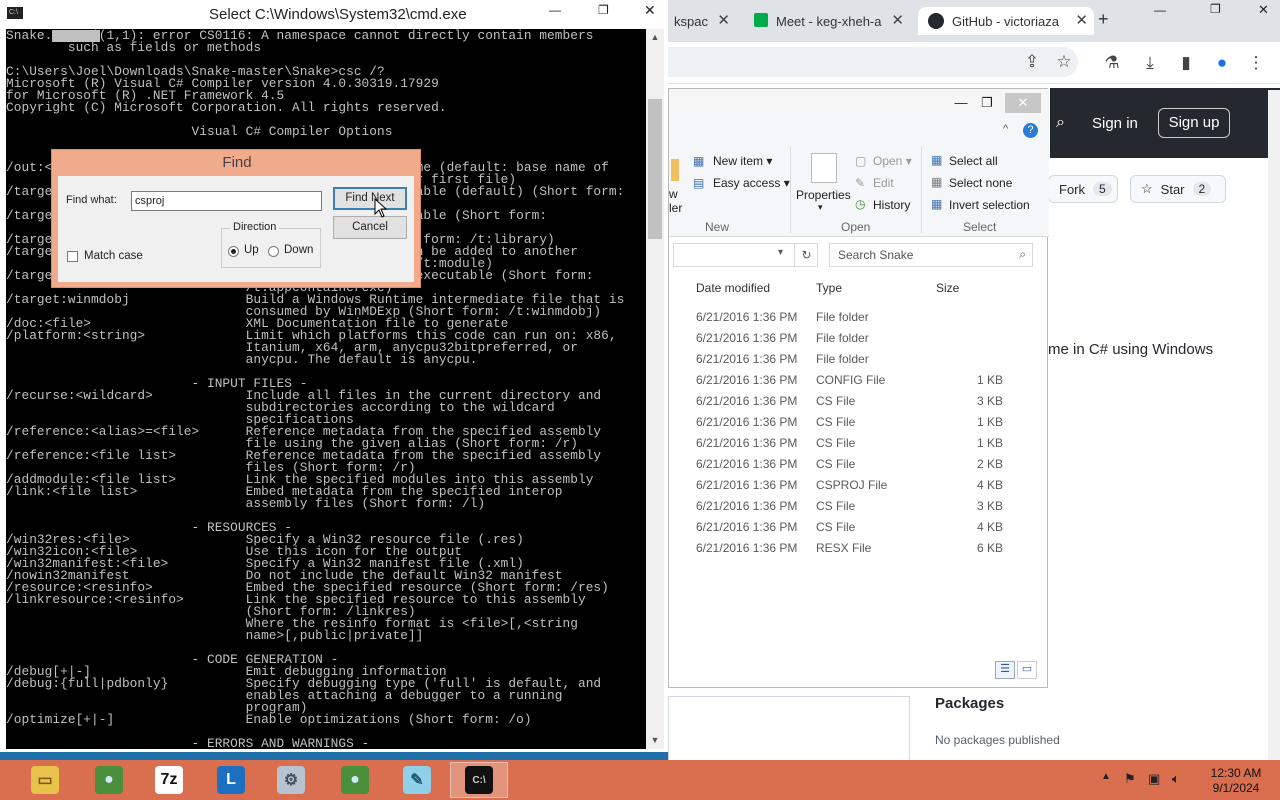 Image resolution: width=1280 pixels, height=800 pixels. What do you see at coordinates (829, 288) in the screenshot?
I see `column-type: Type` at bounding box center [829, 288].